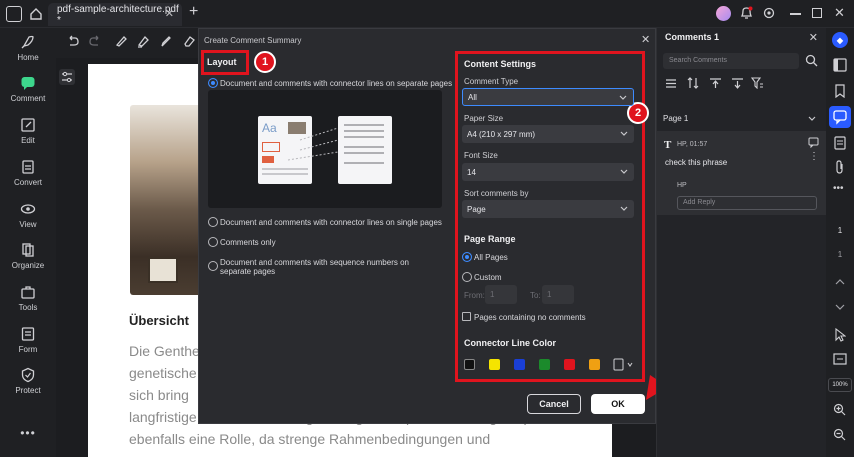 The width and height of the screenshot is (854, 457). What do you see at coordinates (715, 84) in the screenshot?
I see `collapse-icon` at bounding box center [715, 84].